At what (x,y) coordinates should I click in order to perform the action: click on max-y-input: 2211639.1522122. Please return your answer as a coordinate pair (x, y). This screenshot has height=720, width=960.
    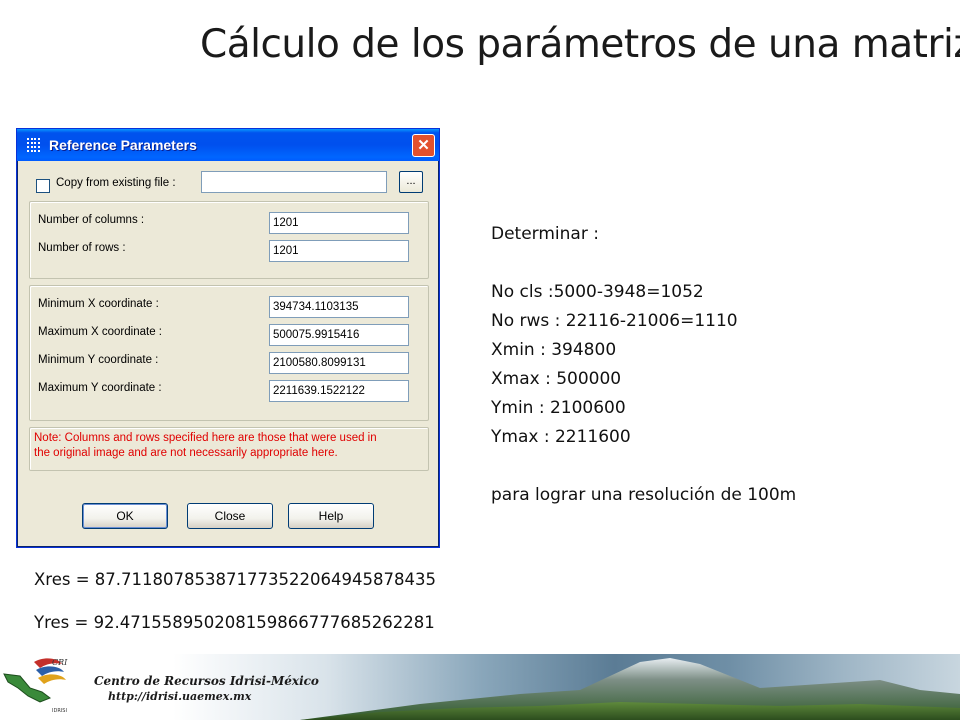
    Looking at the image, I should click on (339, 391).